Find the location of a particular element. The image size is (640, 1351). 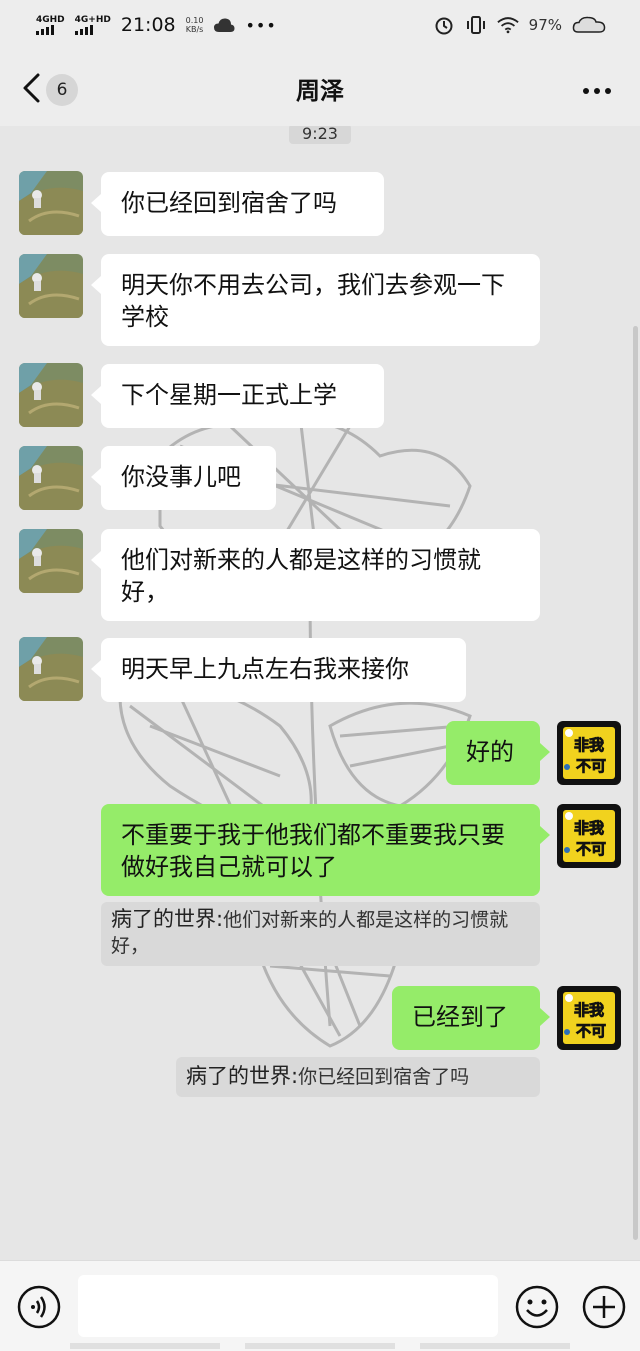

page-title: 周泽 is located at coordinates (320, 90).